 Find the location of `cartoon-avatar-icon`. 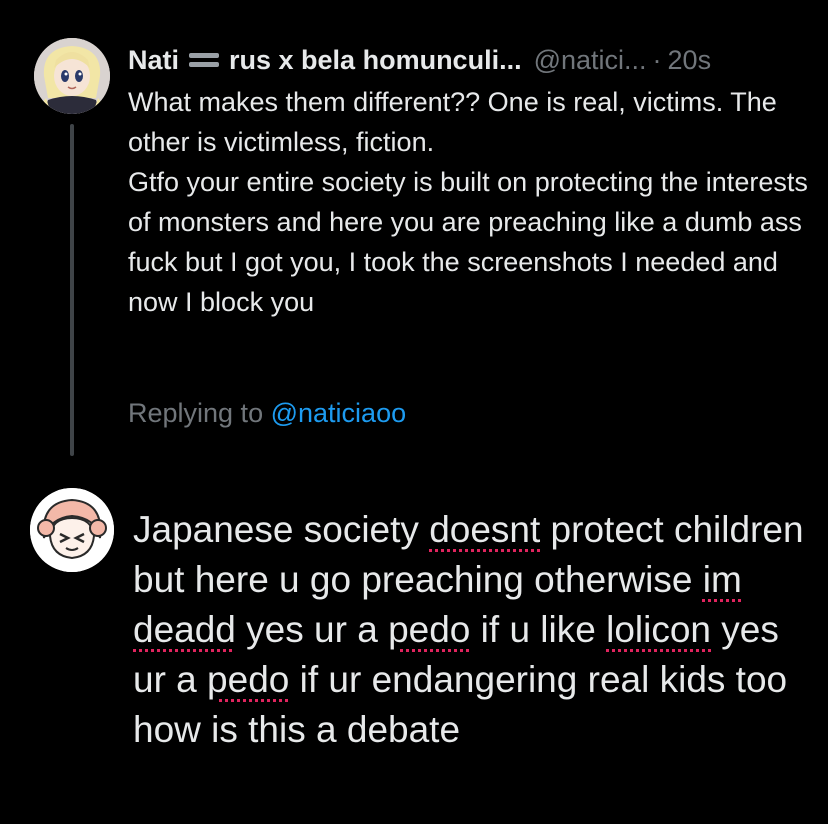

cartoon-avatar-icon is located at coordinates (72, 530).